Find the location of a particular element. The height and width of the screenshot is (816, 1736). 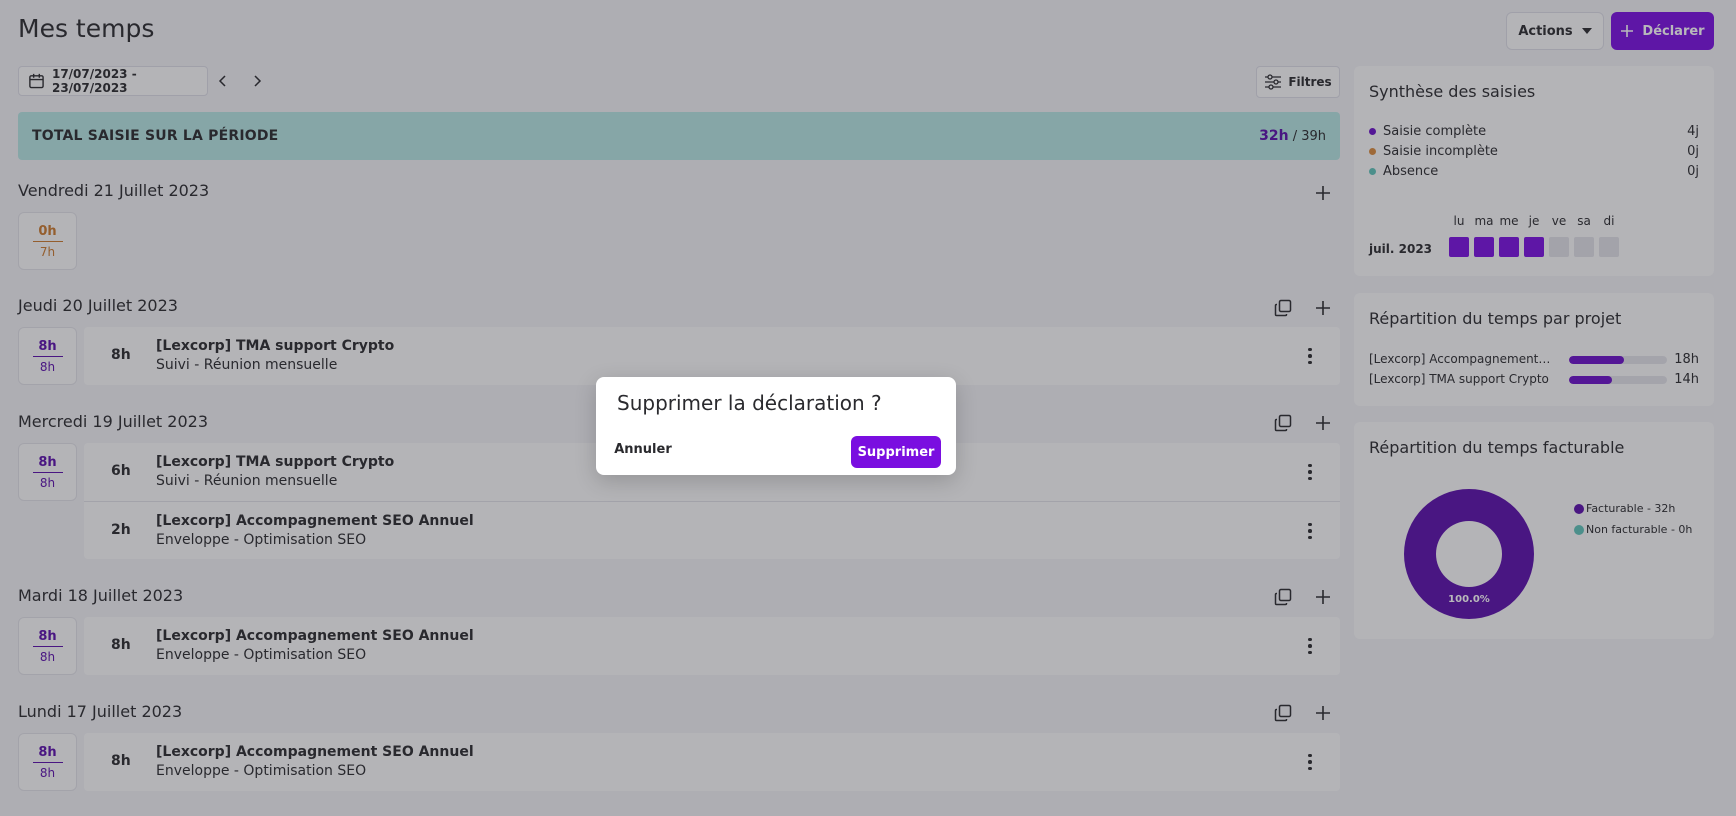

cancel-button: Annuler is located at coordinates (643, 449).